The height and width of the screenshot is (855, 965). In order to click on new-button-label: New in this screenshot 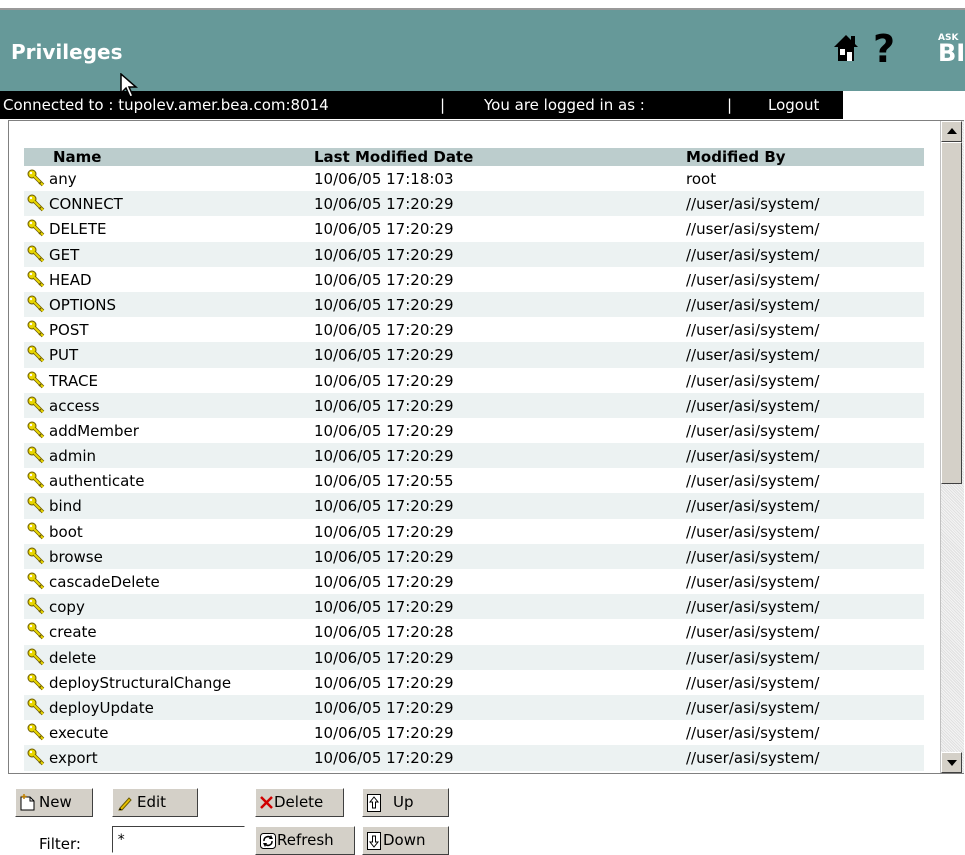, I will do `click(55, 802)`.